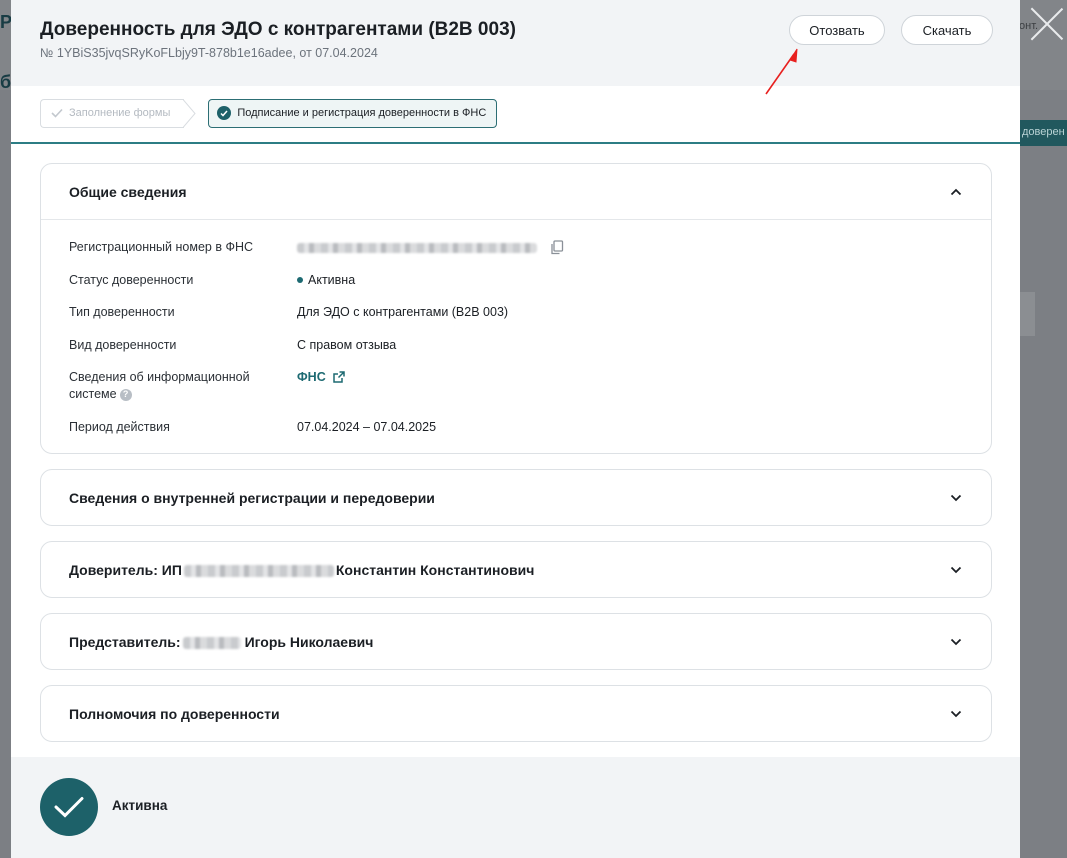  What do you see at coordinates (1027, 314) in the screenshot?
I see `background-table-header` at bounding box center [1027, 314].